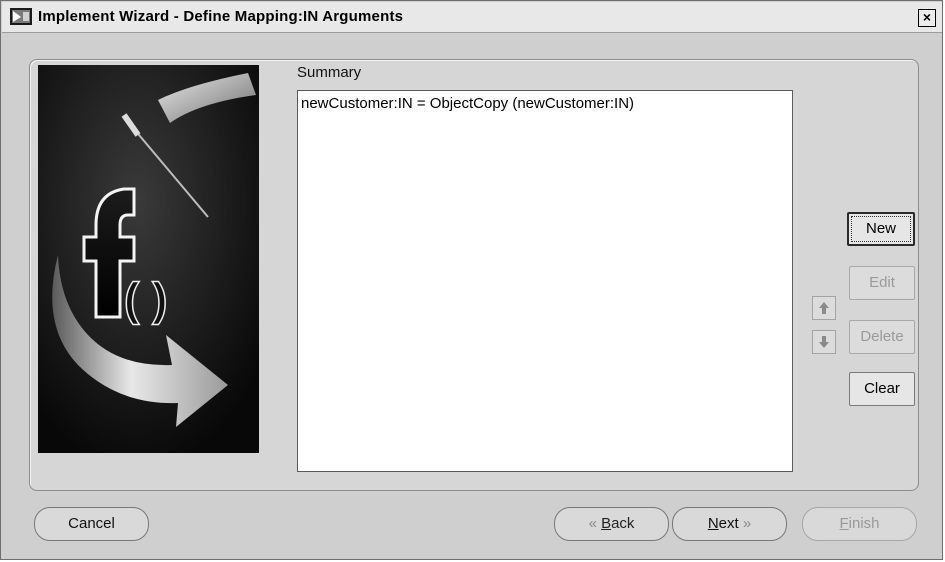 Image resolution: width=945 pixels, height=562 pixels. Describe the element at coordinates (713, 523) in the screenshot. I see `next-mnemonic: N` at that location.